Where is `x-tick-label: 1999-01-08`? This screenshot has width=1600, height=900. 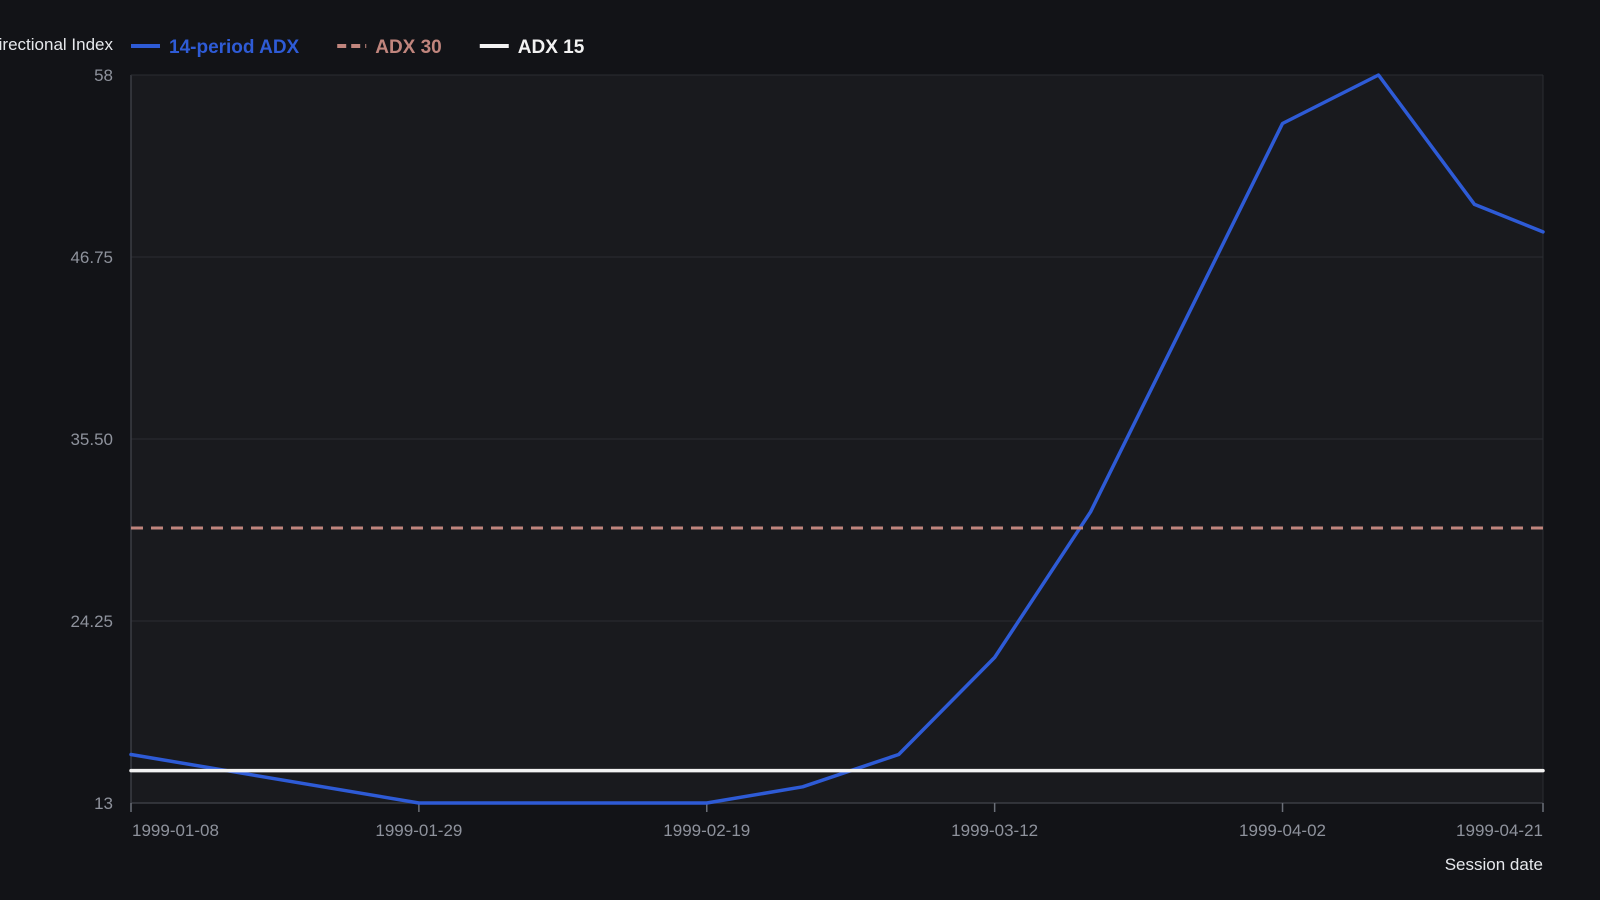
x-tick-label: 1999-01-08 is located at coordinates (175, 830).